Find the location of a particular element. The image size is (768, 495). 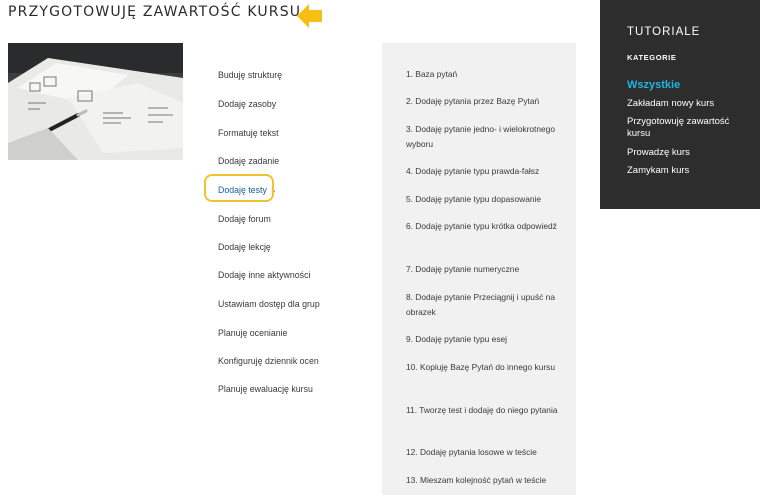

sidebar-link-prowadze-kurs: Prowadzę kurs is located at coordinates (687, 153).